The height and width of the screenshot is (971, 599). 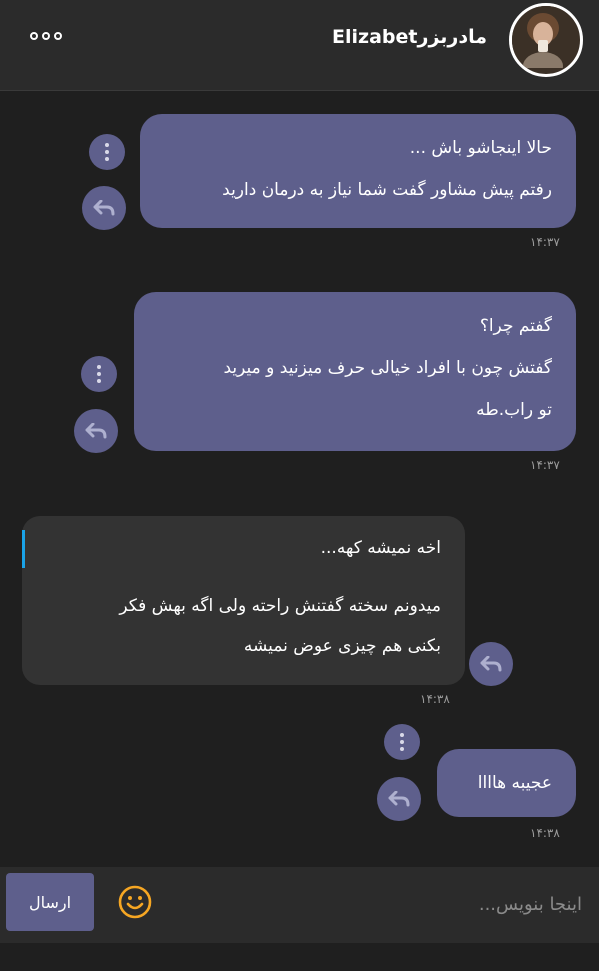 I want to click on avatar, so click(x=546, y=40).